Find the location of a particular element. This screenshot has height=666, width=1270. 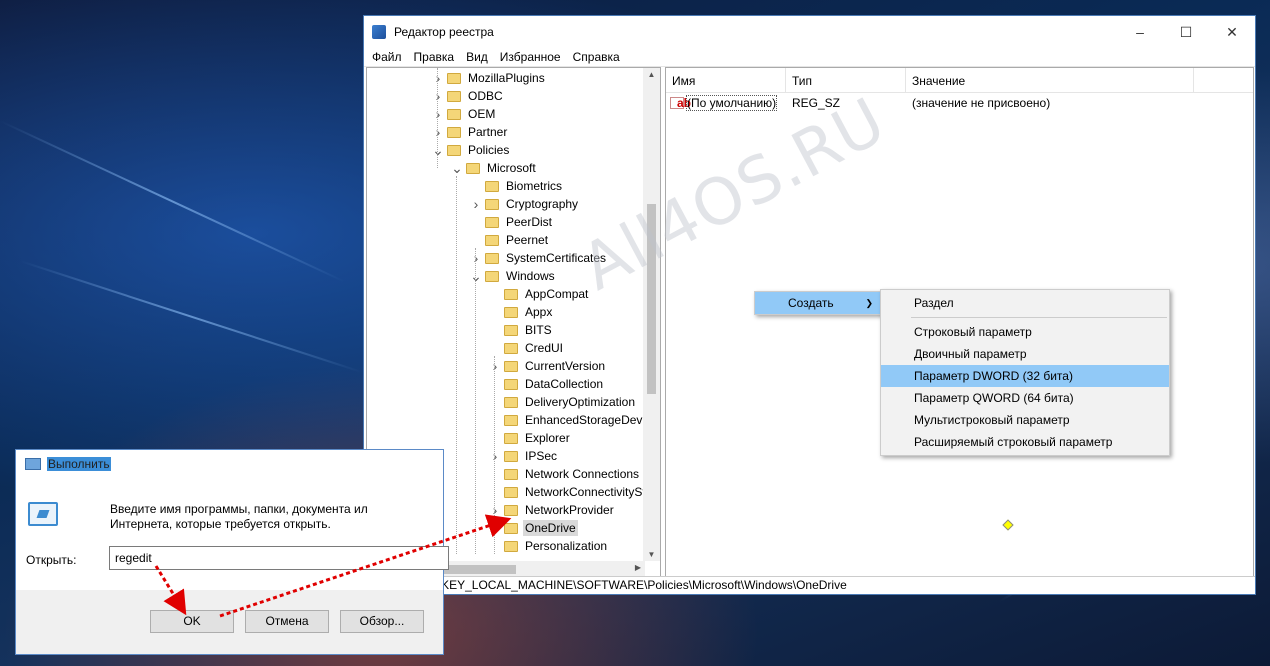

annotation-arrows is located at coordinates (333, 566).